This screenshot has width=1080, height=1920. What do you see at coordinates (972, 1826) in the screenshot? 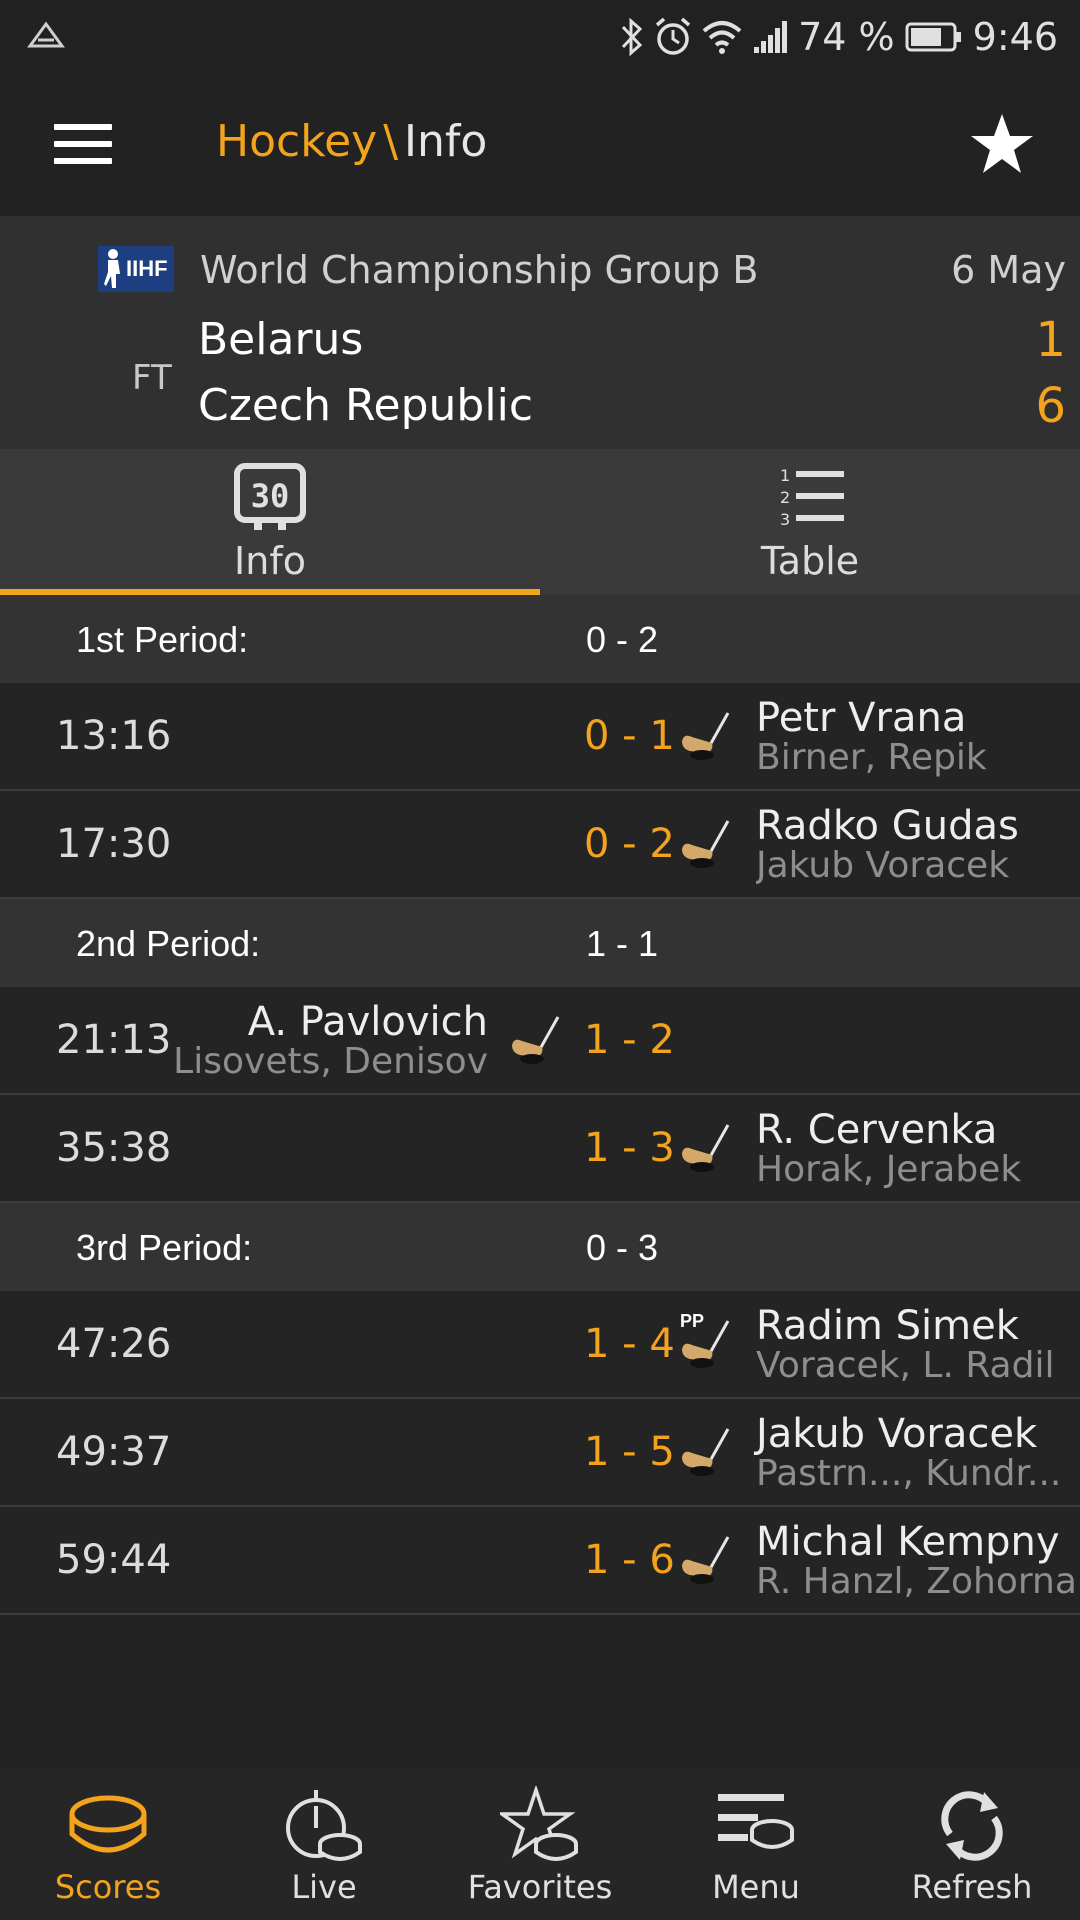
I see `refresh-icon` at bounding box center [972, 1826].